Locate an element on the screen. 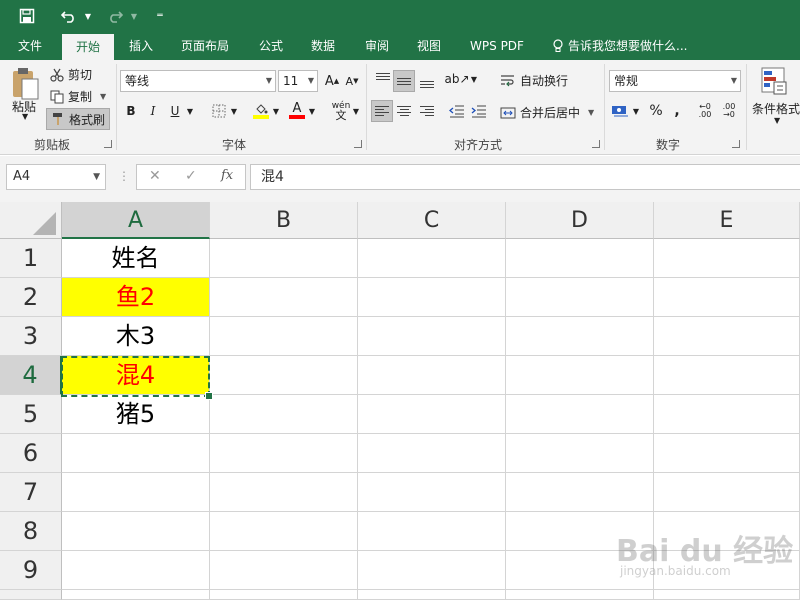 The width and height of the screenshot is (800, 600). cell-c7 is located at coordinates (432, 492).